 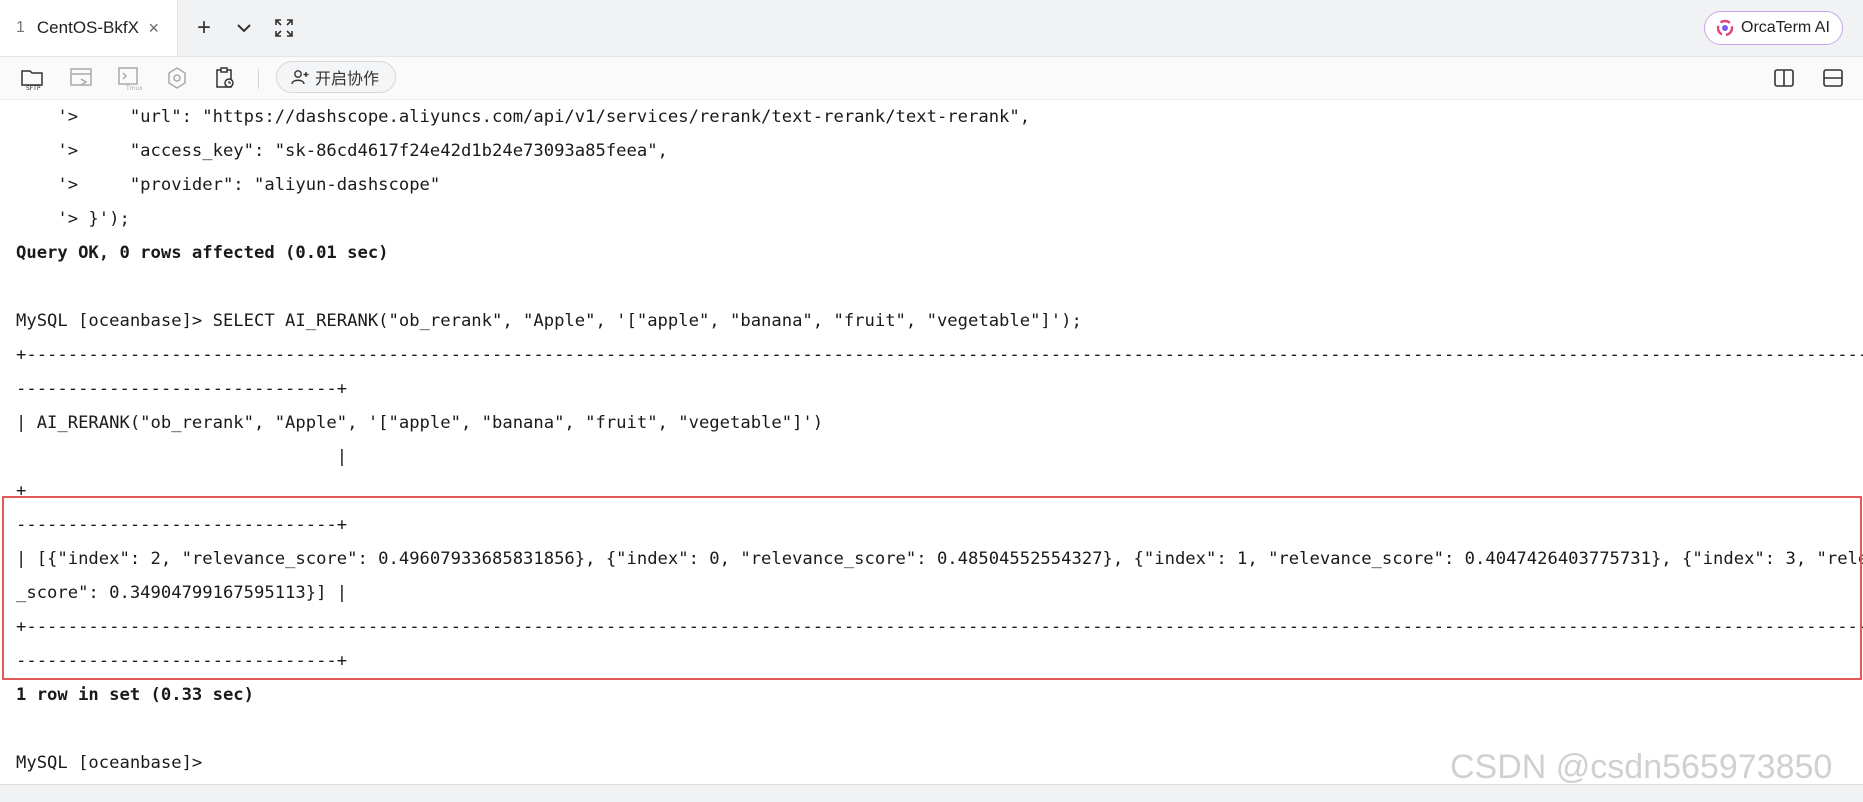 I want to click on clipboard-history-icon, so click(x=225, y=78).